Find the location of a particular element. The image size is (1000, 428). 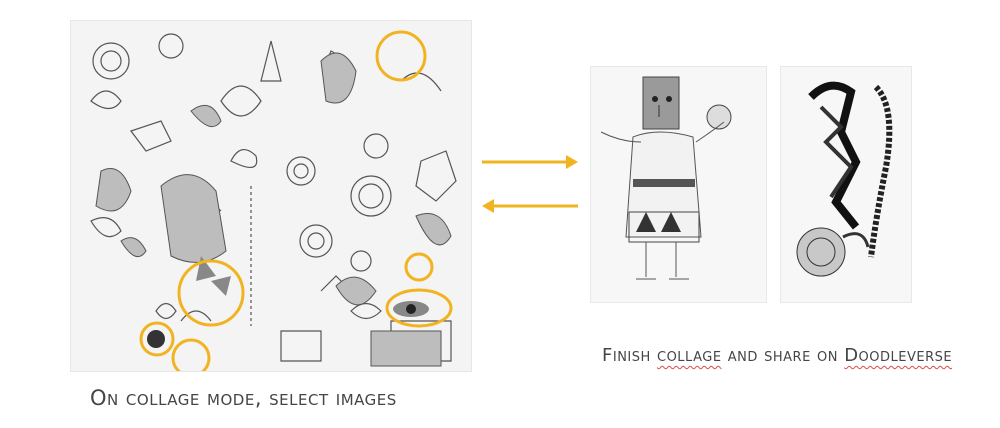

right-caption: Finish collage and share on Doodleverse is located at coordinates (777, 355).